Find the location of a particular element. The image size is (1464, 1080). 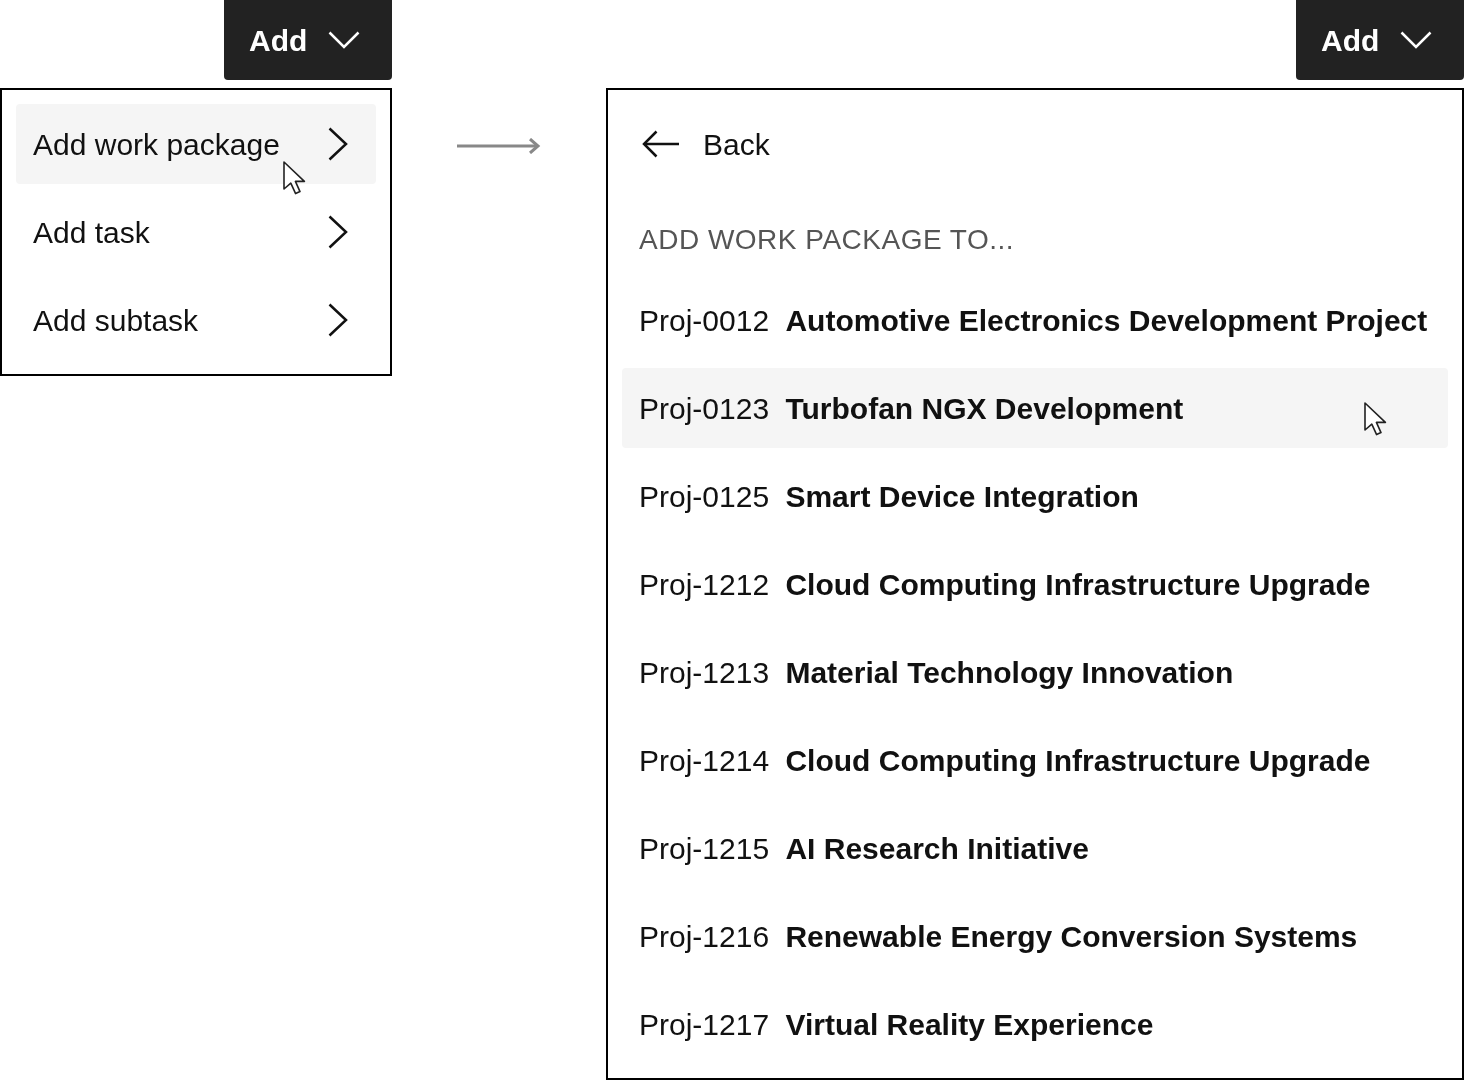

project-item: Proj-0012 Automotive Electronics Development Project is located at coordinates (1035, 320).